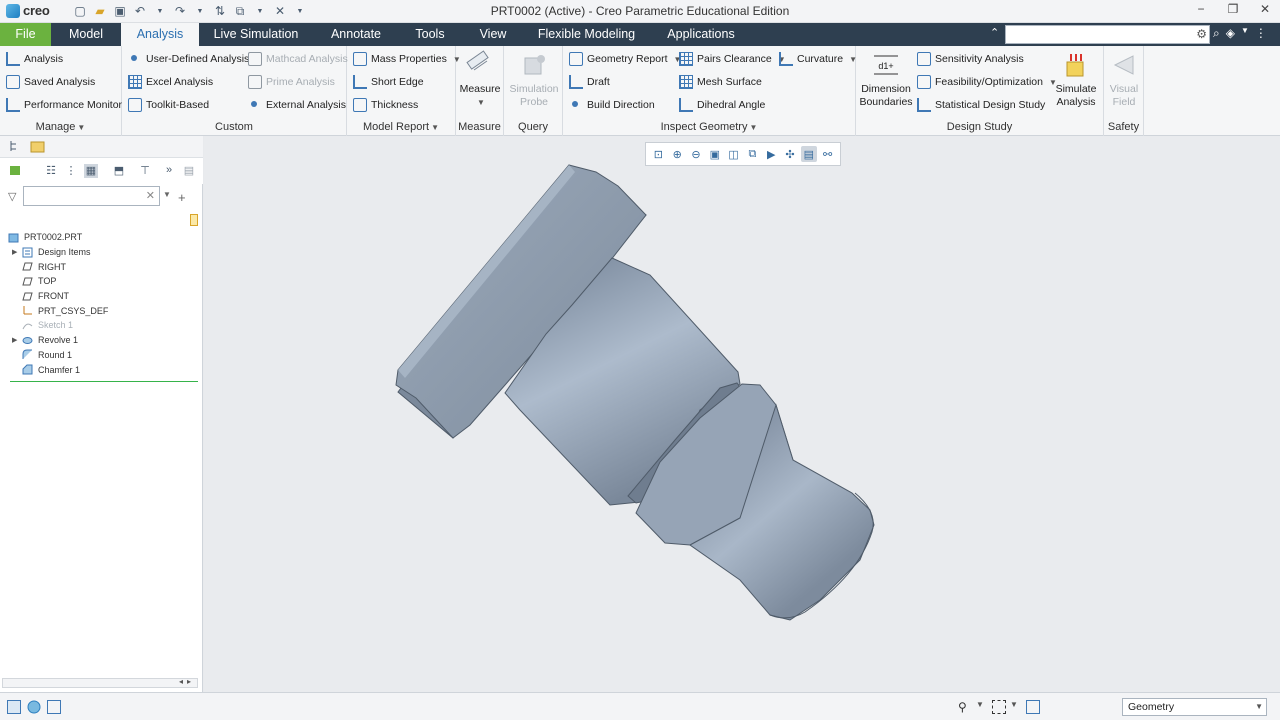 The height and width of the screenshot is (720, 1280). Describe the element at coordinates (1230, 33) in the screenshot. I see `help-icon: ◈` at that location.